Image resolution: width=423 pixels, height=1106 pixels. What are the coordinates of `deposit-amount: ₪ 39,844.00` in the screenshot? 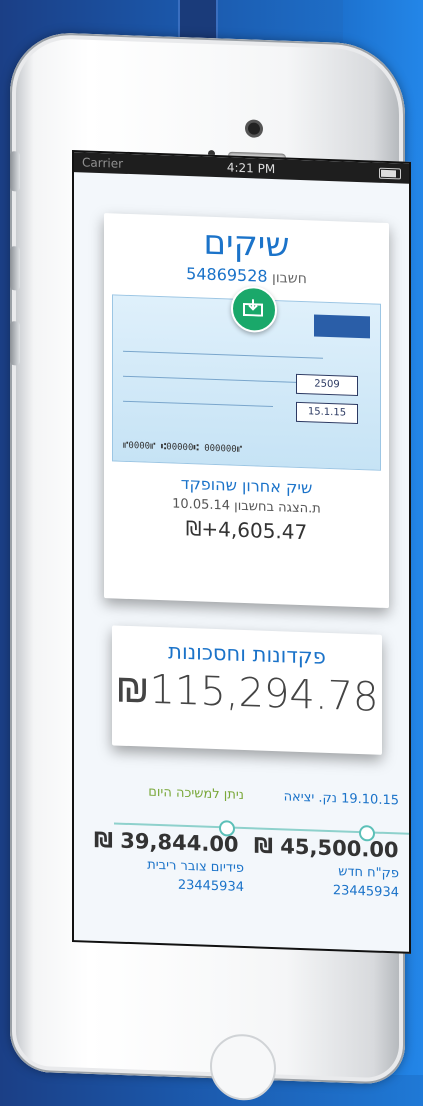 It's located at (166, 842).